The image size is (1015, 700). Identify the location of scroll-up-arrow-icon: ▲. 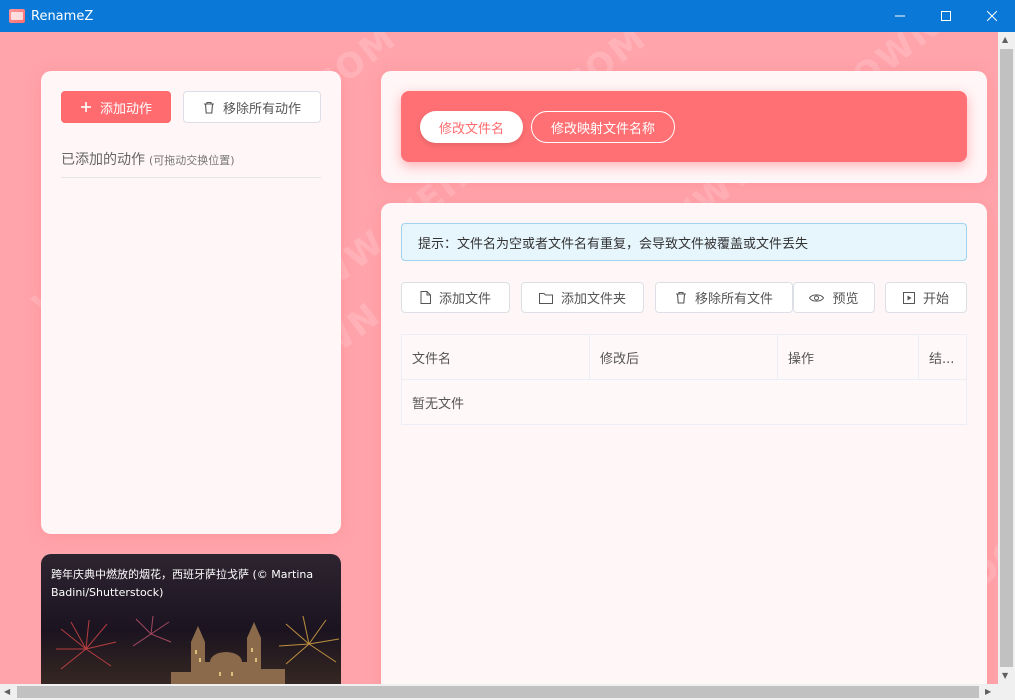
(1005, 40).